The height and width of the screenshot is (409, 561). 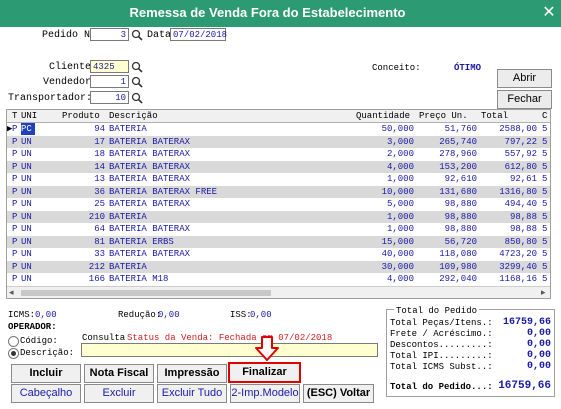 I want to click on codigo-radio, so click(x=13, y=341).